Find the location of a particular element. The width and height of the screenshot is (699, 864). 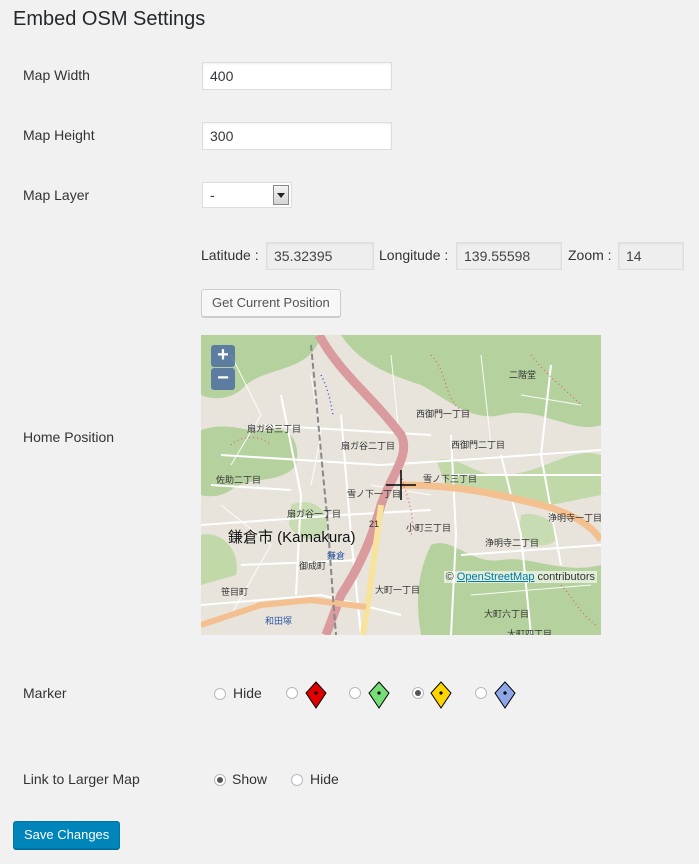

map-width-input is located at coordinates (297, 76).